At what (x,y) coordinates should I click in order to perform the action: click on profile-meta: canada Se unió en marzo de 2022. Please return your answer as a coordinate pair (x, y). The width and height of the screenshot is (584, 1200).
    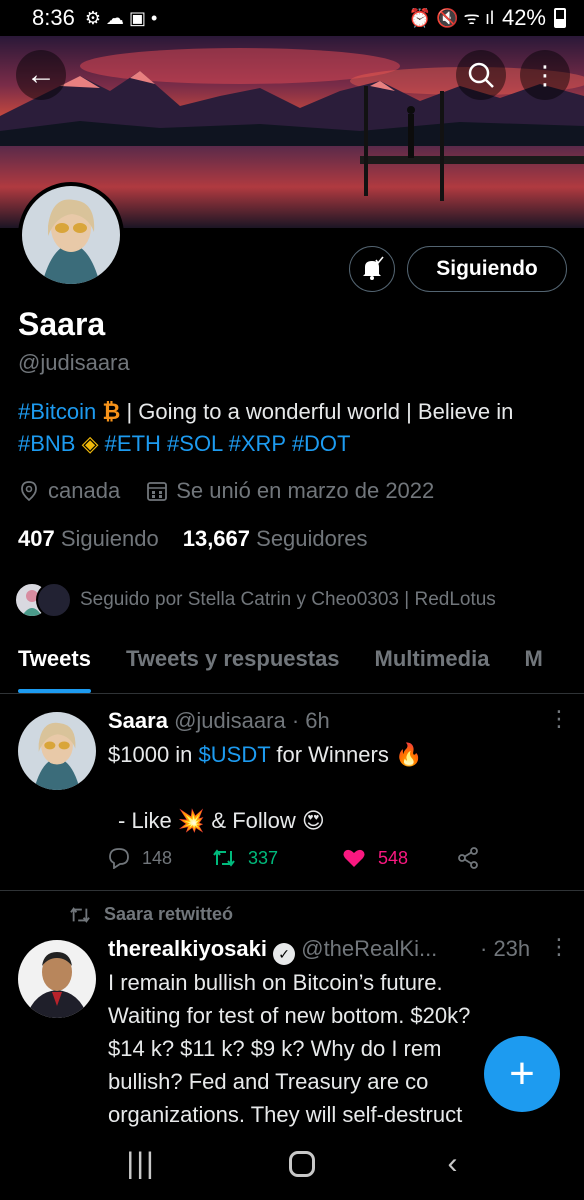
    Looking at the image, I should click on (226, 491).